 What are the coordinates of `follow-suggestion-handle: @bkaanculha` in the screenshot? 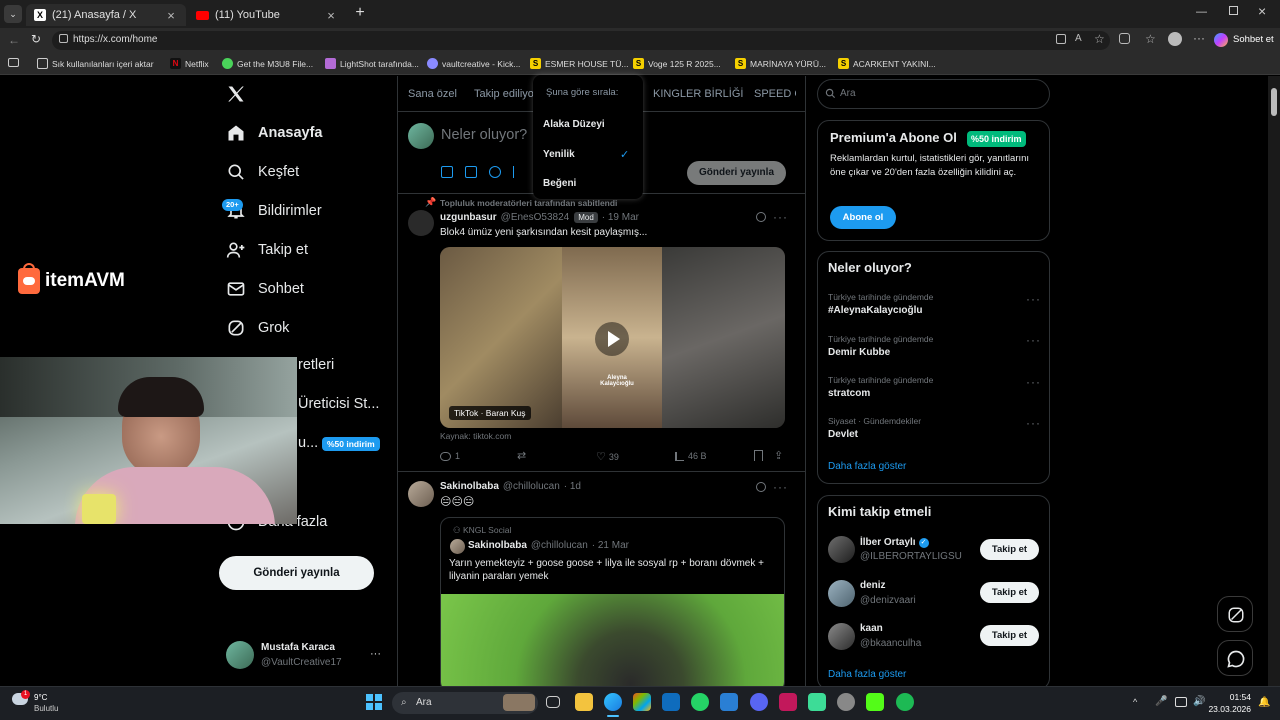 It's located at (890, 643).